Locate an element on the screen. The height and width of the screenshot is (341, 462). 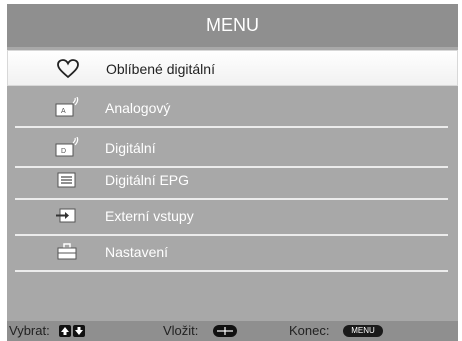
menu-title: MENU is located at coordinates (232, 25).